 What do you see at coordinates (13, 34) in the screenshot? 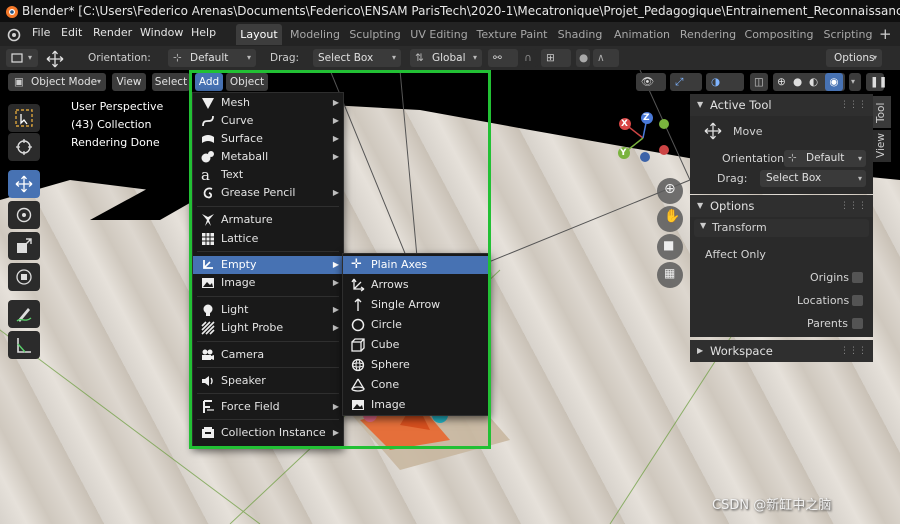
I see `blender-menu-icon` at bounding box center [13, 34].